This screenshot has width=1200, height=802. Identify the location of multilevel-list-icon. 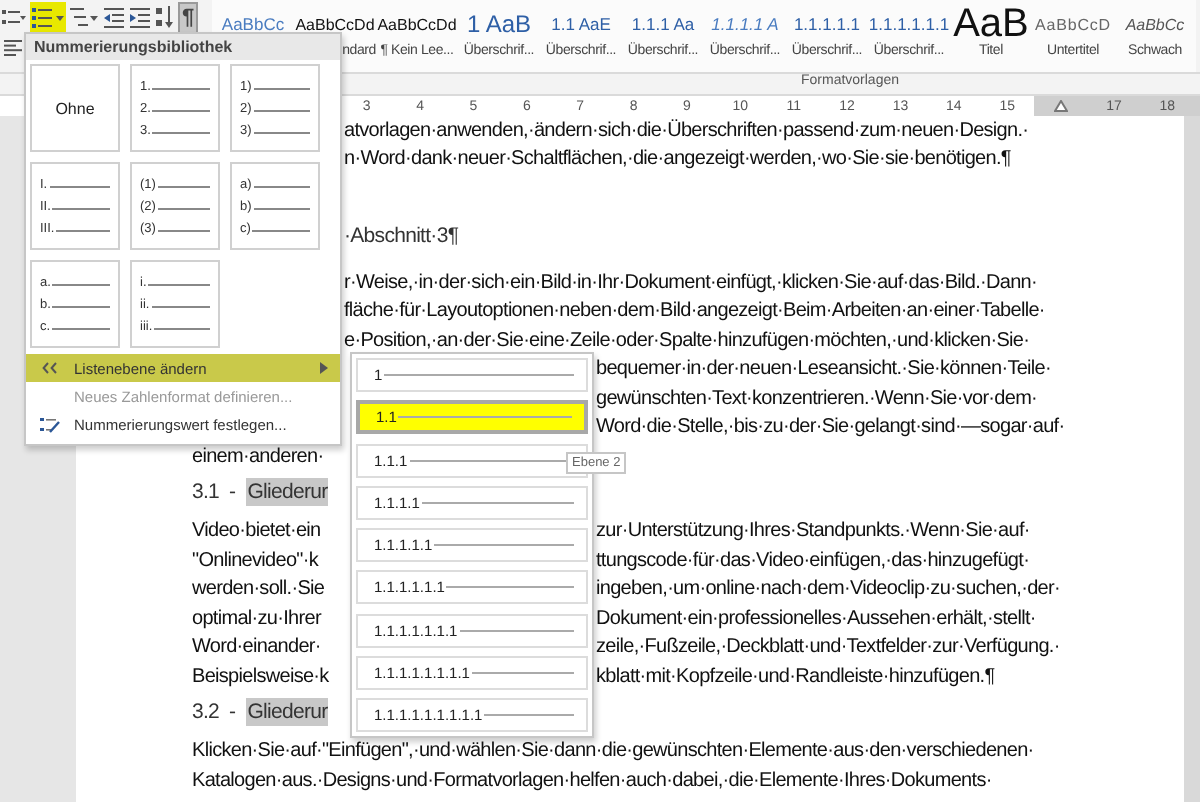
(84, 17).